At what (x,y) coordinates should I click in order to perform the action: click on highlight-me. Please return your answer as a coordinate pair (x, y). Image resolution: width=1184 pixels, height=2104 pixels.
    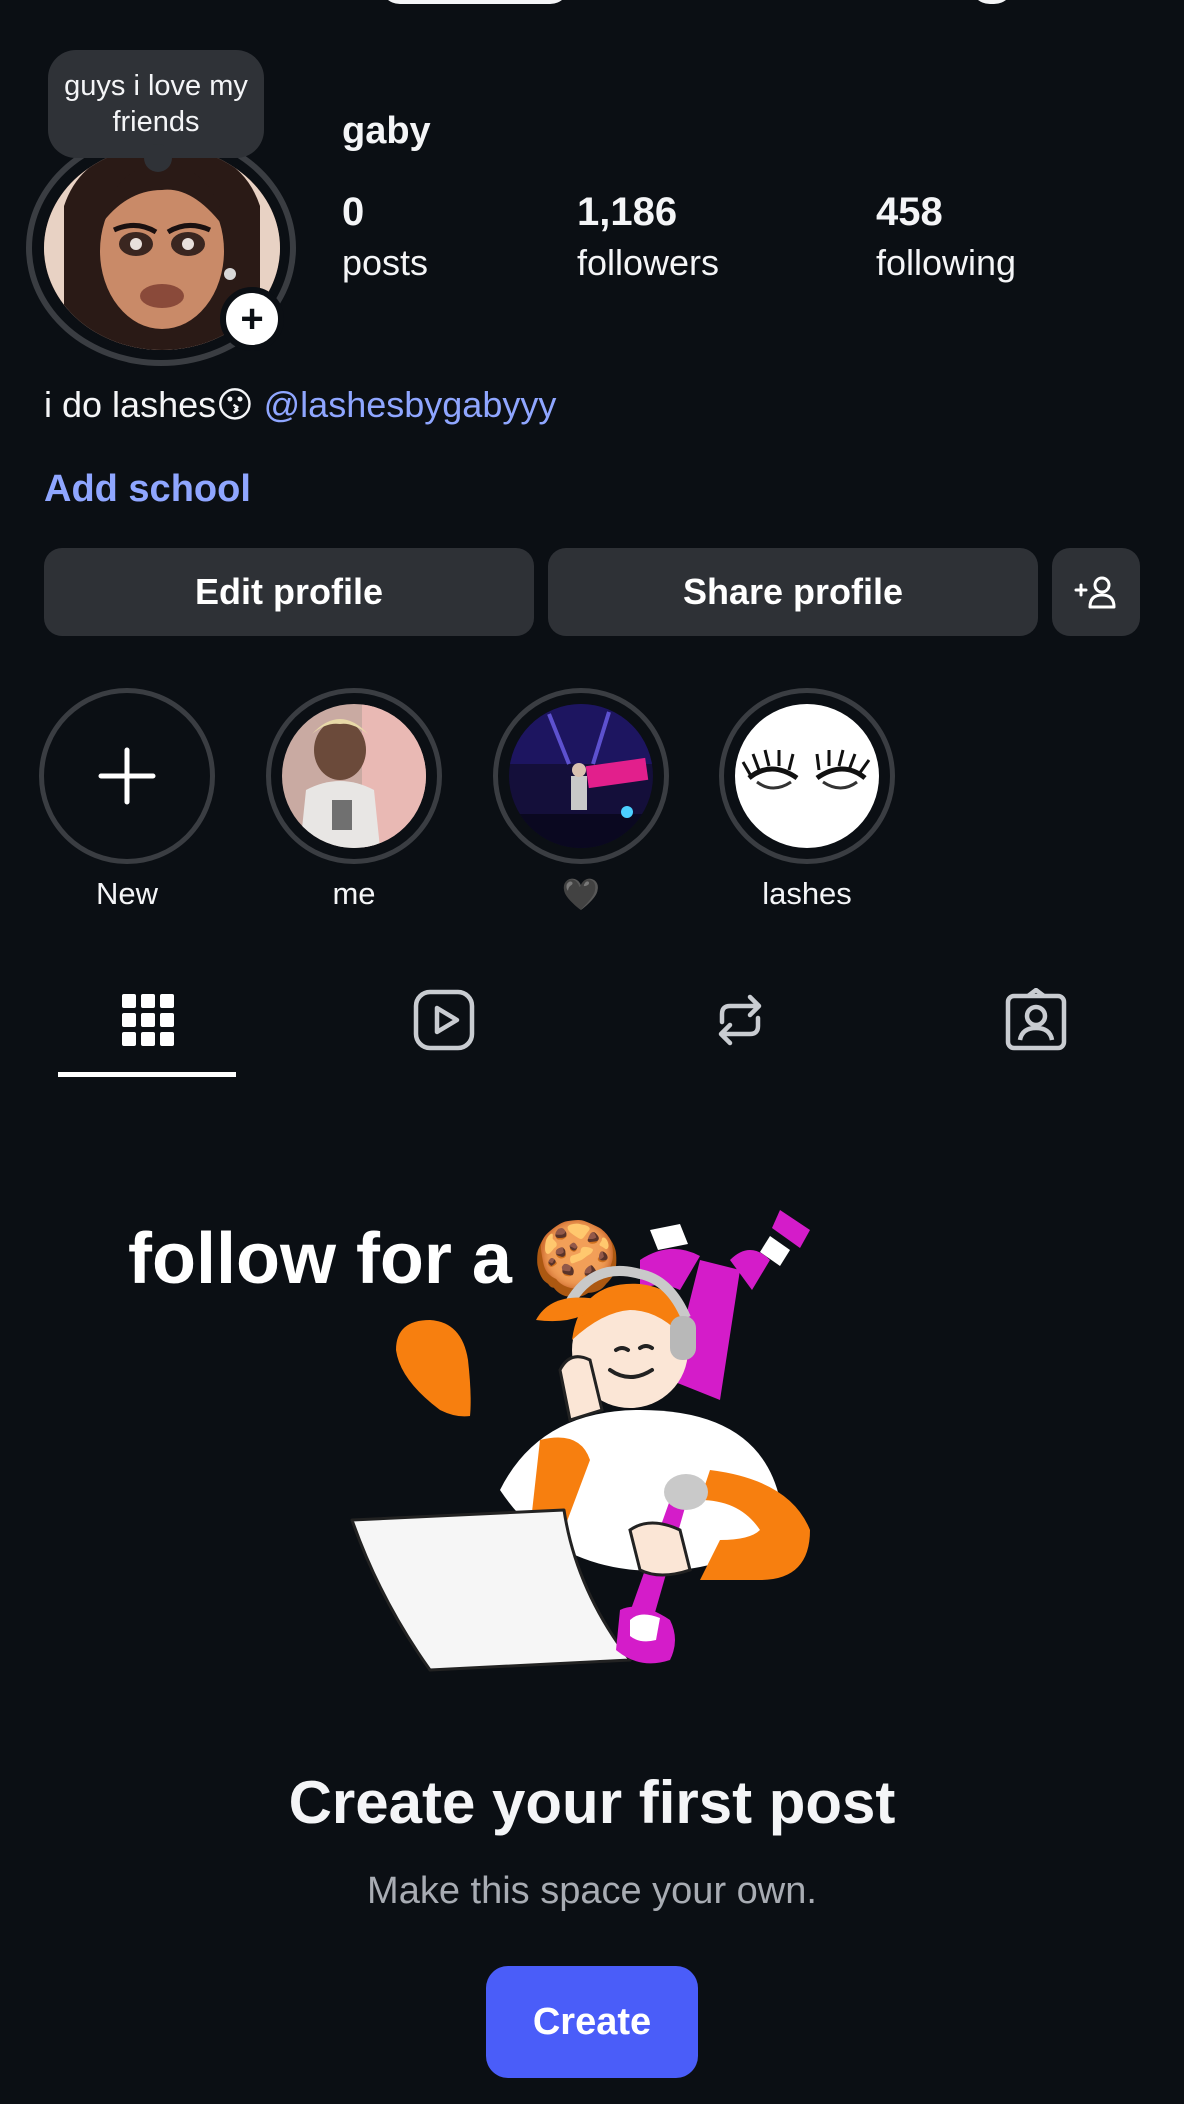
    Looking at the image, I should click on (354, 776).